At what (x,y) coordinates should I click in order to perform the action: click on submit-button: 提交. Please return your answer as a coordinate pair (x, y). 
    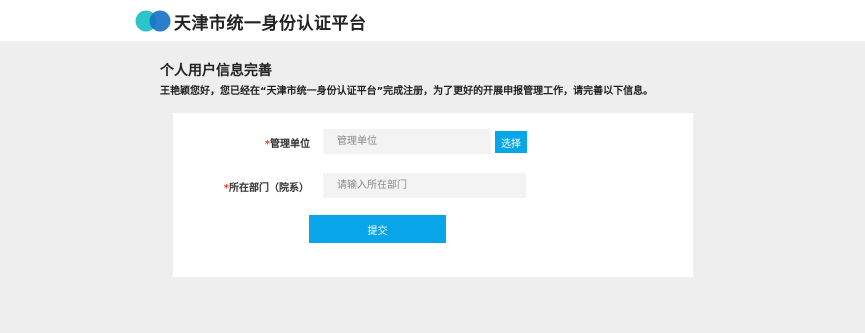
    Looking at the image, I should click on (377, 229).